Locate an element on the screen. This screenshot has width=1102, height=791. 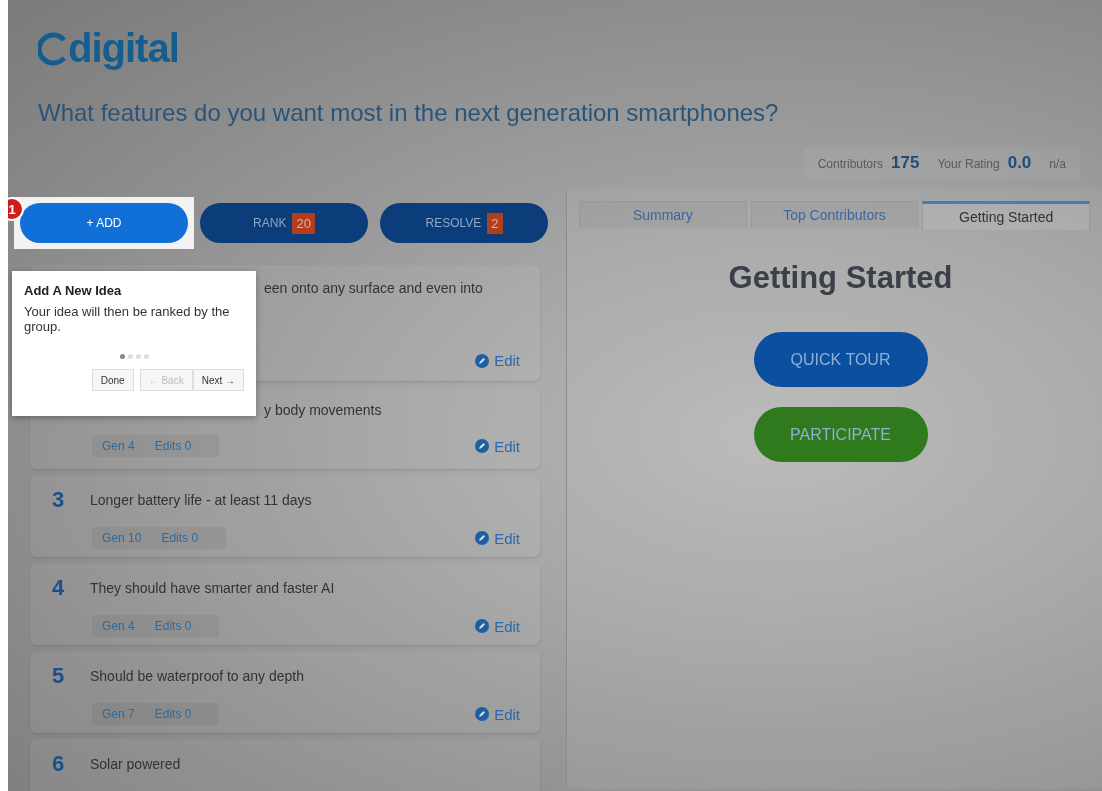
idea-rank: 3 is located at coordinates (59, 500).